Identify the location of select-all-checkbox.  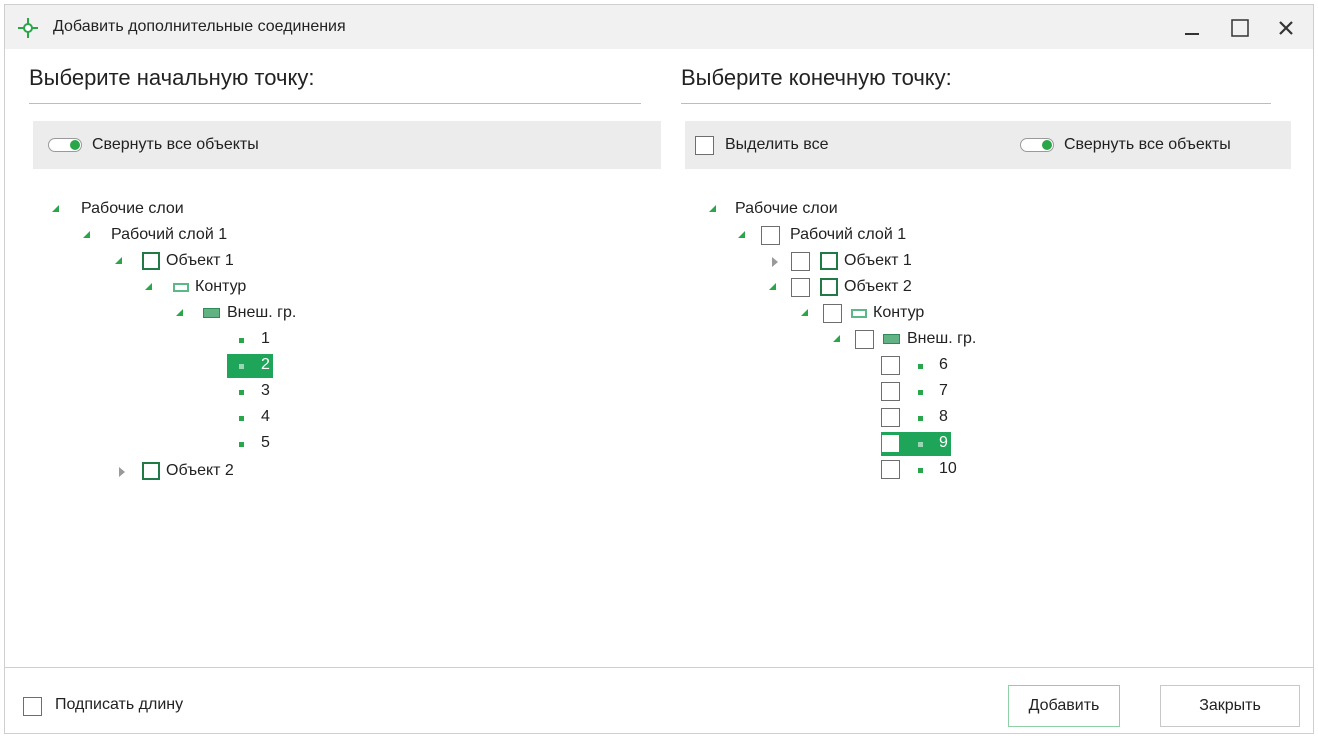
(704, 145).